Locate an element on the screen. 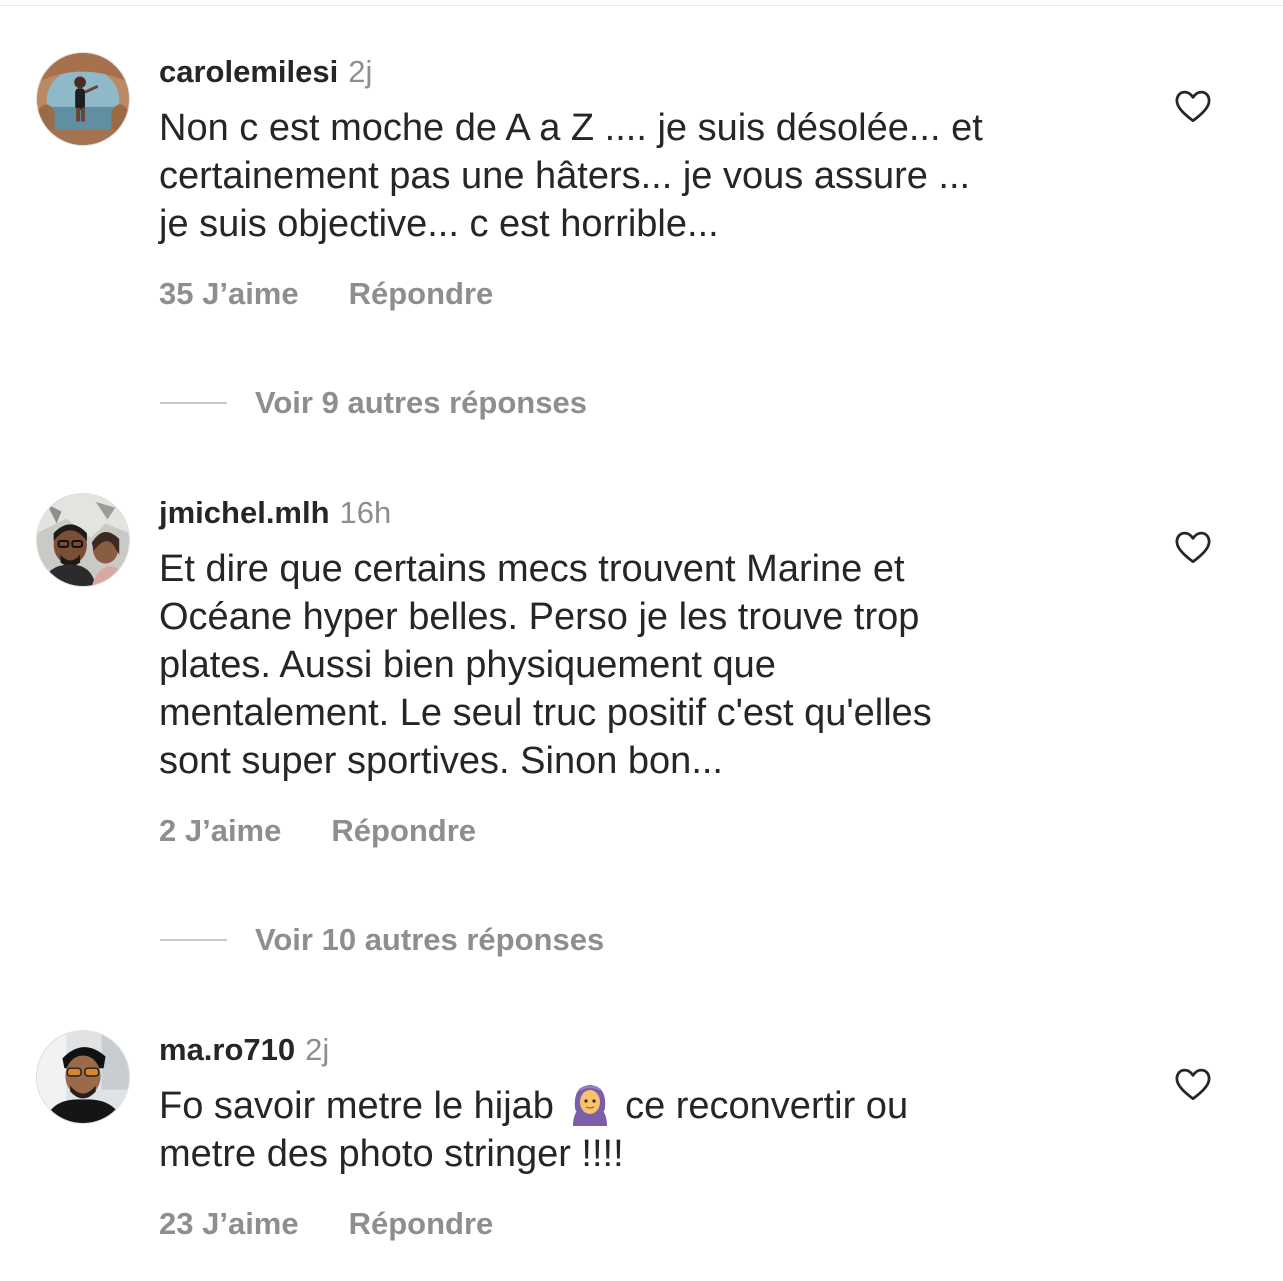 The image size is (1283, 1281). view-replies-label: Voir 9 autres réponses is located at coordinates (421, 402).